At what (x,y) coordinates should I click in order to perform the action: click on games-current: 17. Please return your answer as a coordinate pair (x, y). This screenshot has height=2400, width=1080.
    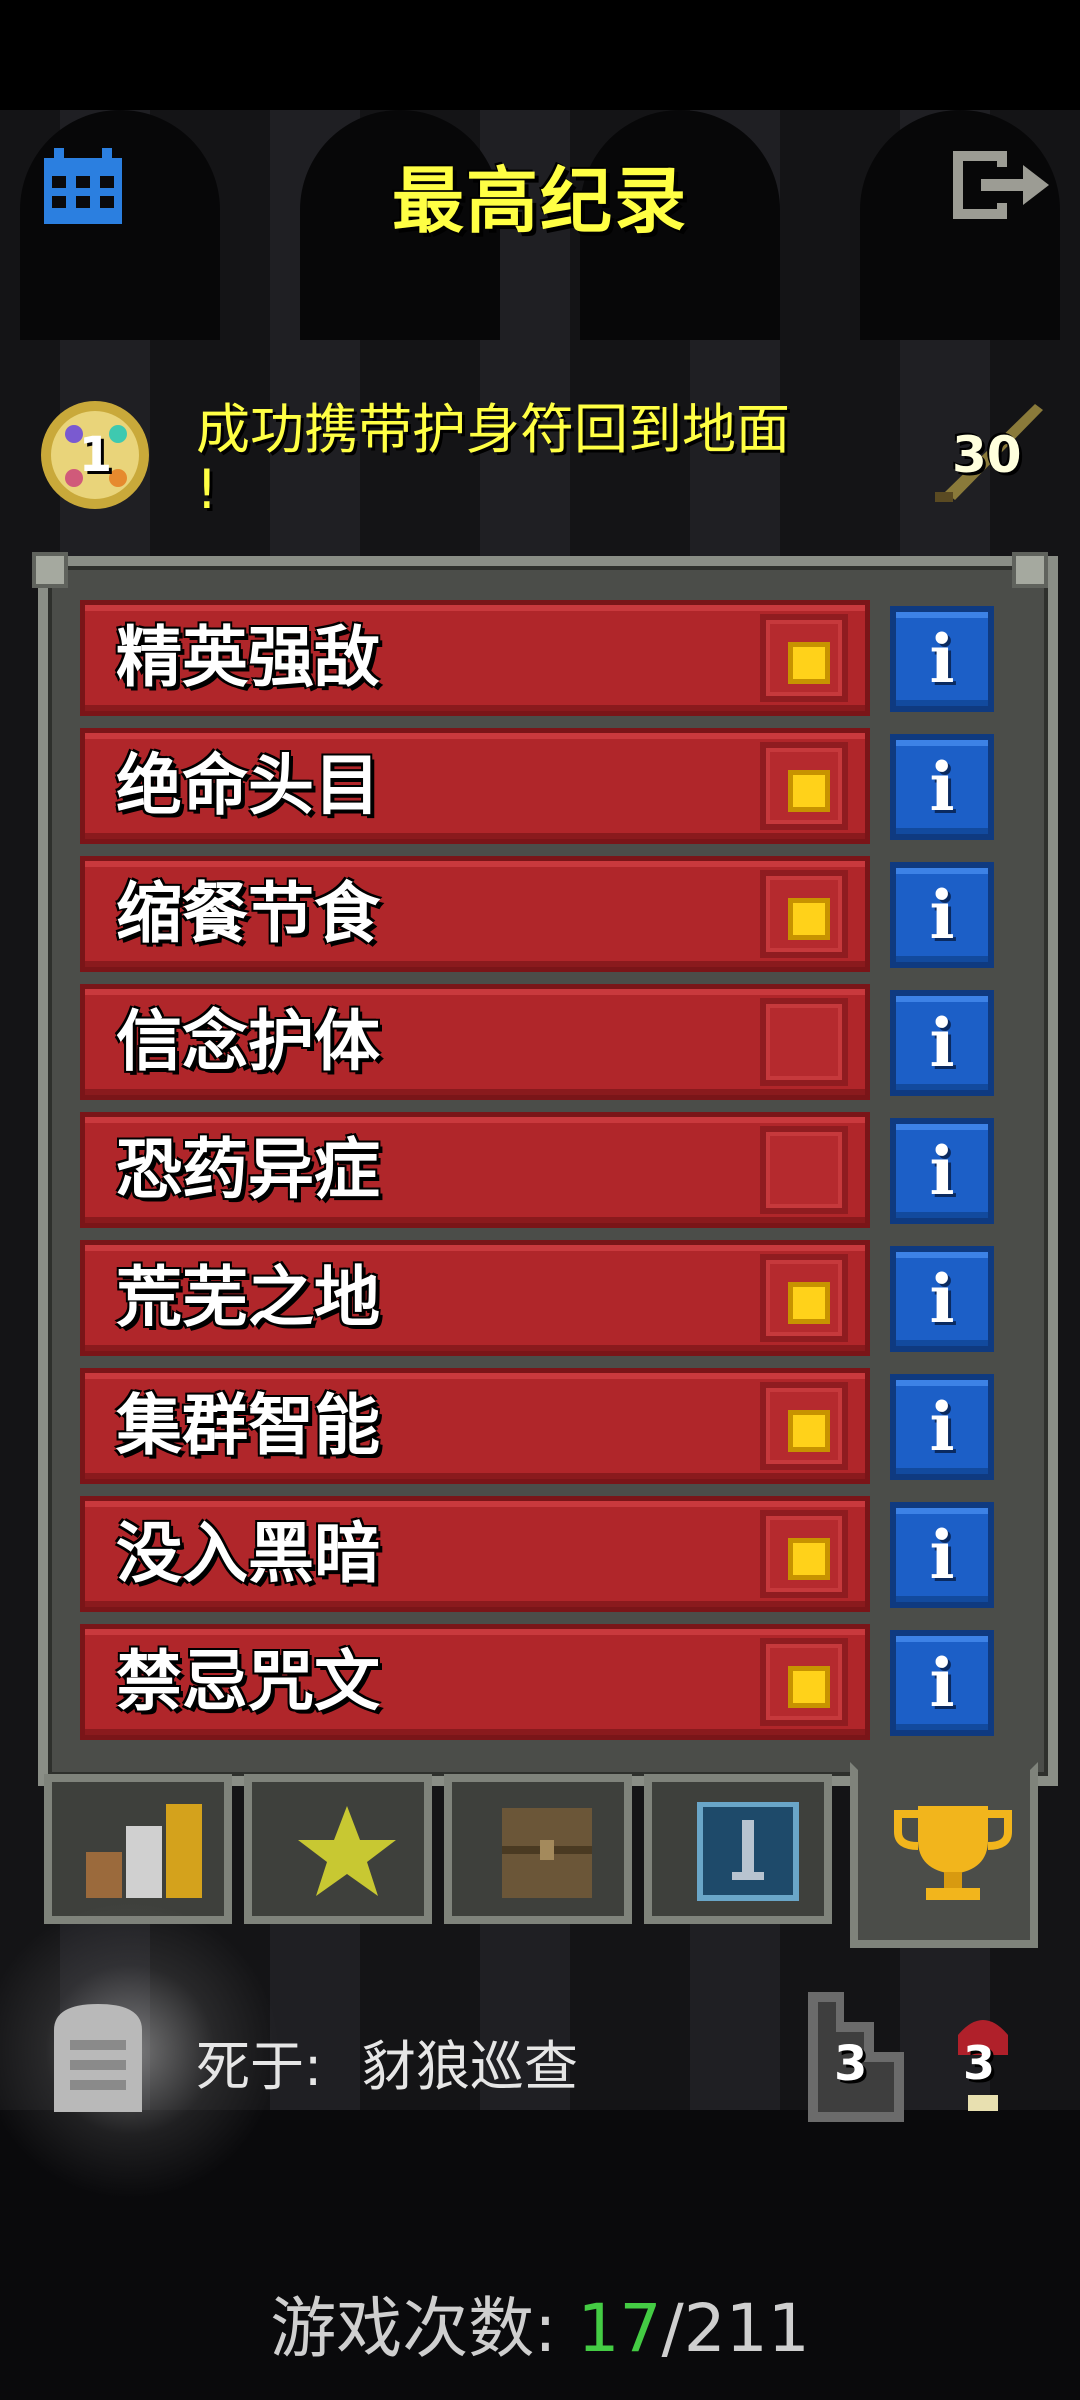
    Looking at the image, I should click on (619, 2328).